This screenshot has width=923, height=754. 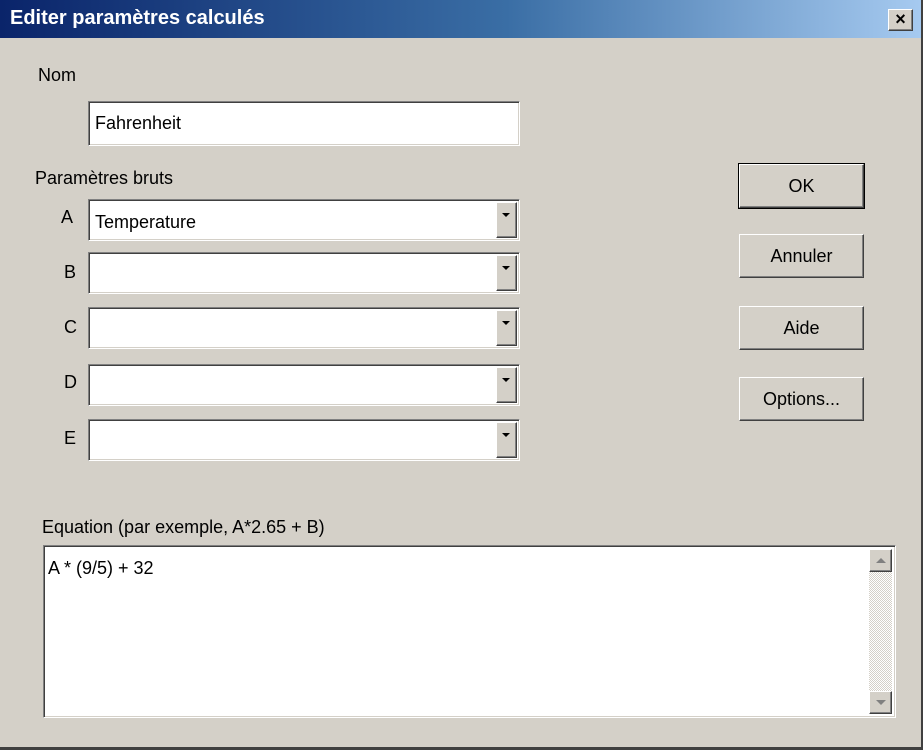 What do you see at coordinates (138, 123) in the screenshot?
I see `name-field-value: Fahrenheit` at bounding box center [138, 123].